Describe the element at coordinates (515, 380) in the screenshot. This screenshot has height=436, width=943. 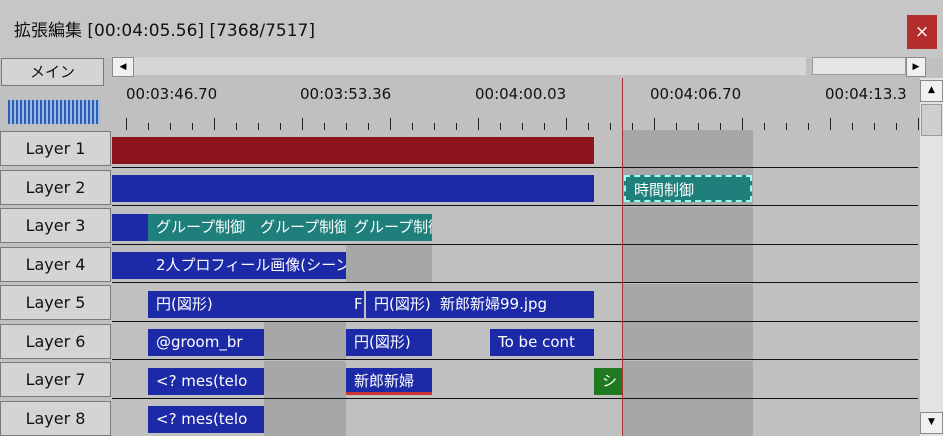
I see `layer-lane-7: <? mes(telo 新郎新婦 シ` at that location.